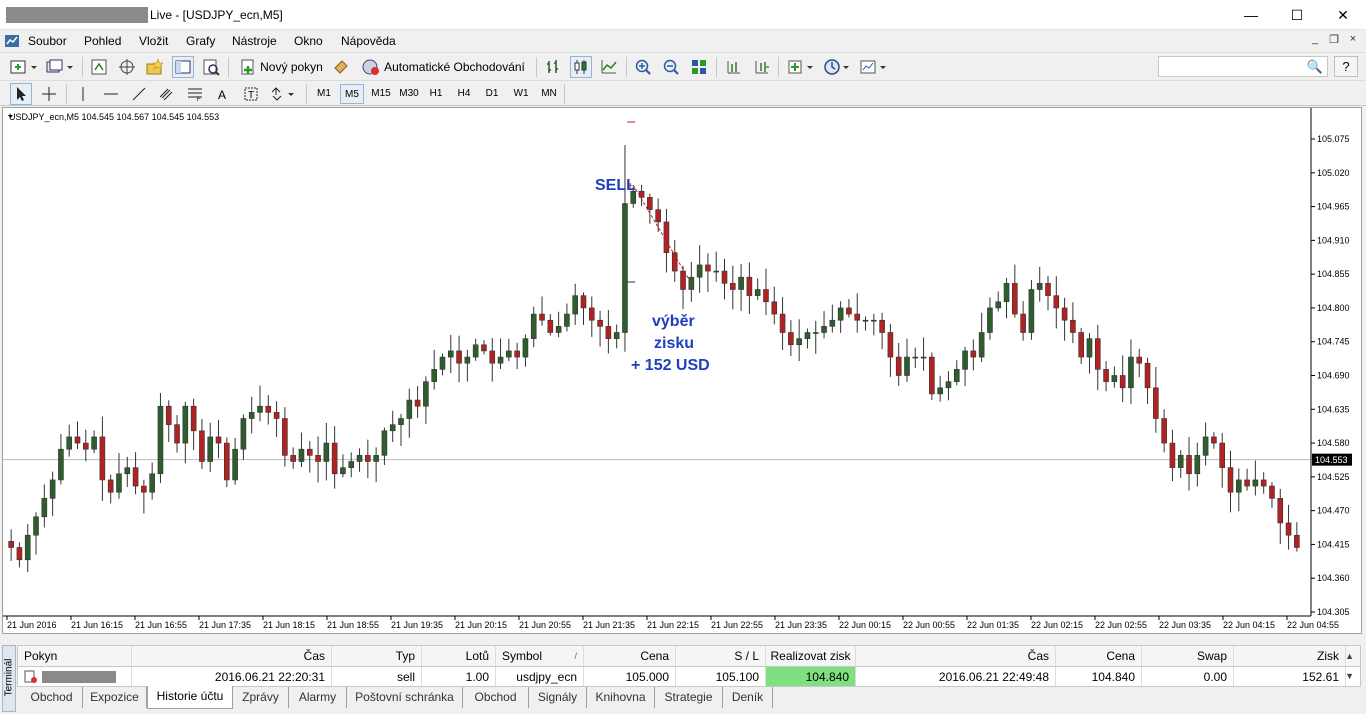 The image size is (1366, 714). Describe the element at coordinates (748, 697) in the screenshot. I see `tab-denik: Deník` at that location.